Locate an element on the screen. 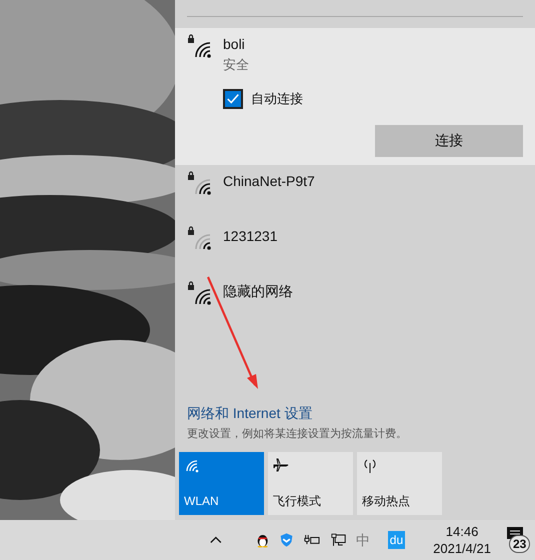 Image resolution: width=535 pixels, height=560 pixels. connect-button: 连接 is located at coordinates (449, 140).